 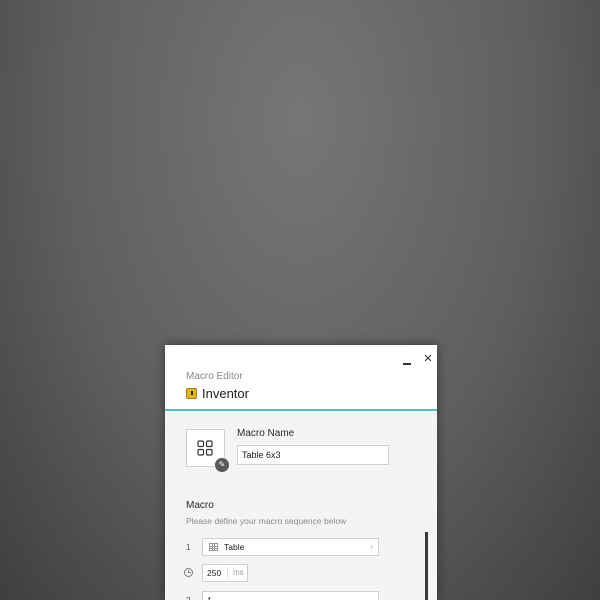 What do you see at coordinates (188, 572) in the screenshot?
I see `clock-icon` at bounding box center [188, 572].